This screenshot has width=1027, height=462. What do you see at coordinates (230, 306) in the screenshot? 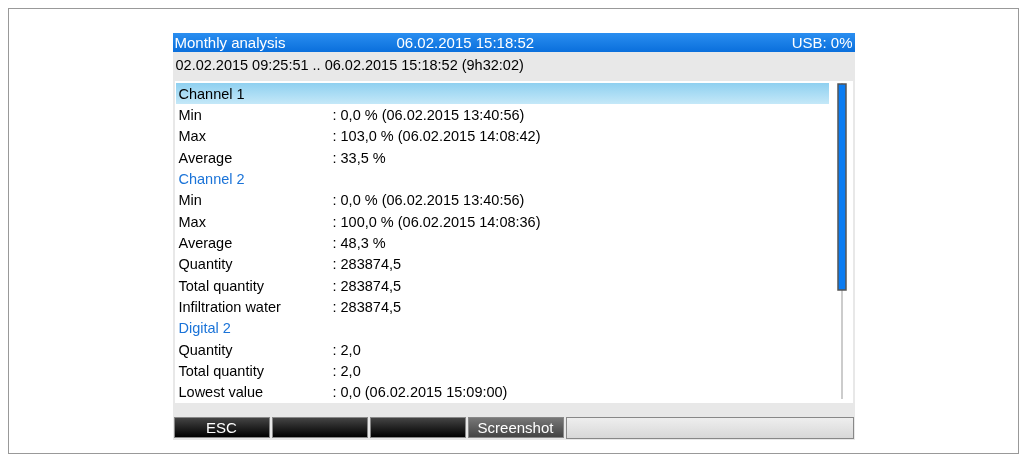
I see `value-label: Infiltration water` at bounding box center [230, 306].